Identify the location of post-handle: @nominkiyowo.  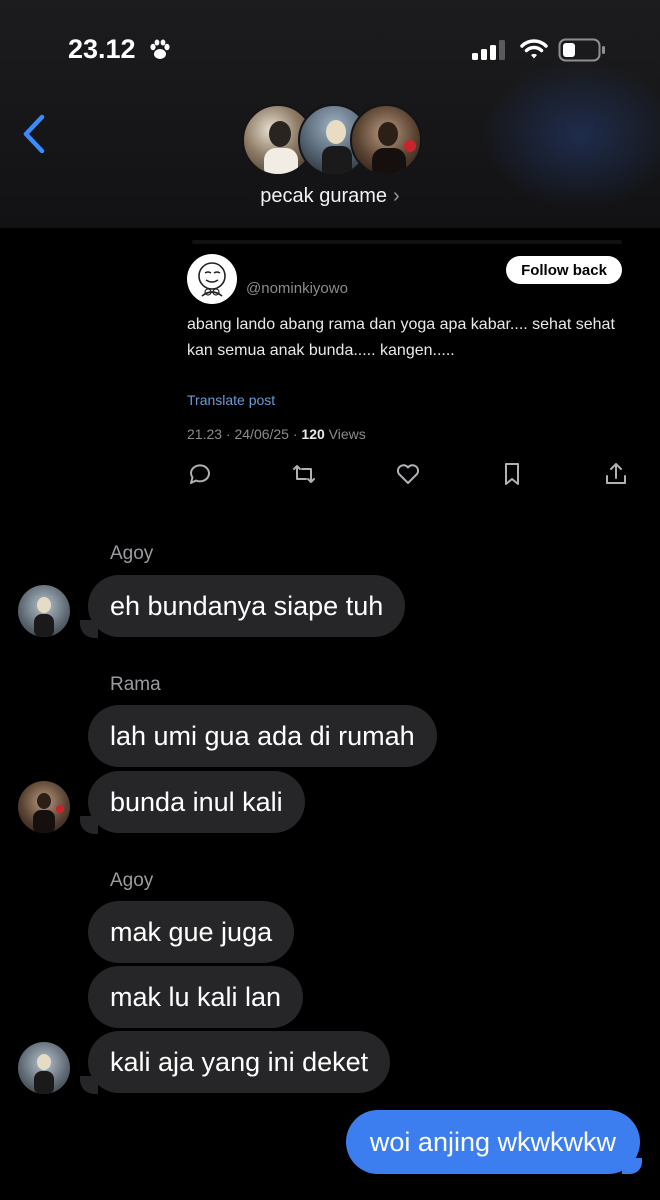
(297, 288).